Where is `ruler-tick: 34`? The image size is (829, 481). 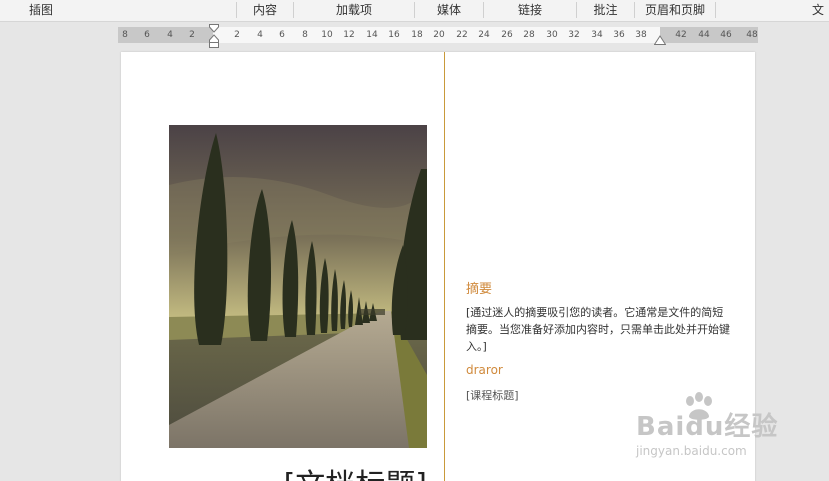 ruler-tick: 34 is located at coordinates (597, 35).